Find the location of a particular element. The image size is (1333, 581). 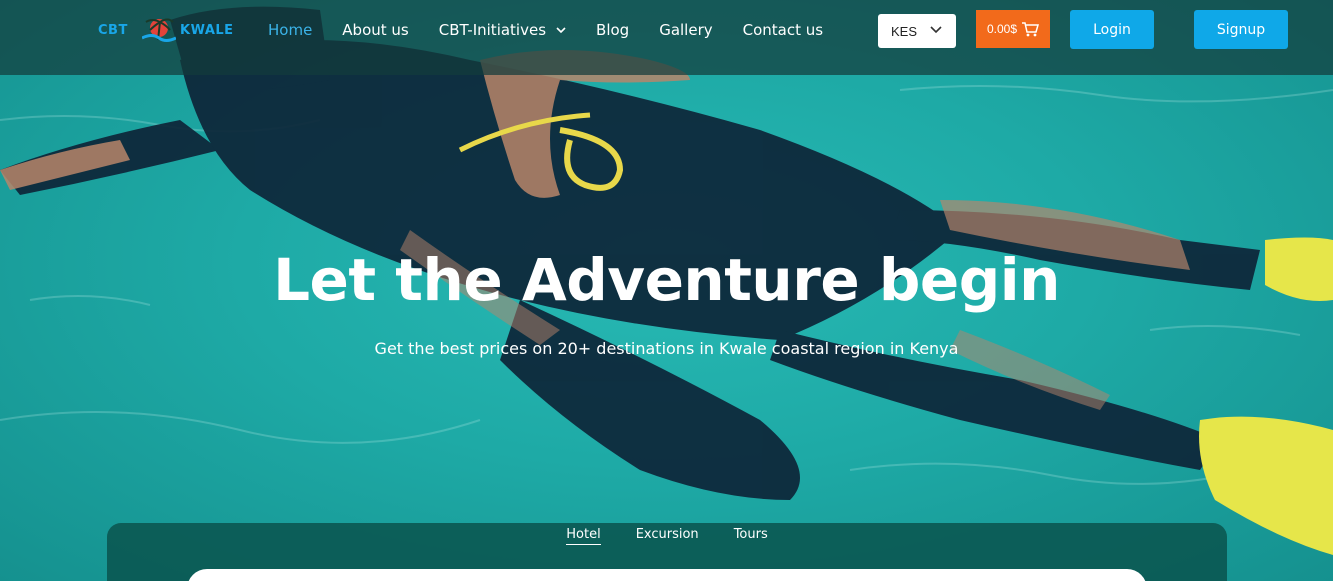

nav-gallery-label: Gallery is located at coordinates (686, 30).